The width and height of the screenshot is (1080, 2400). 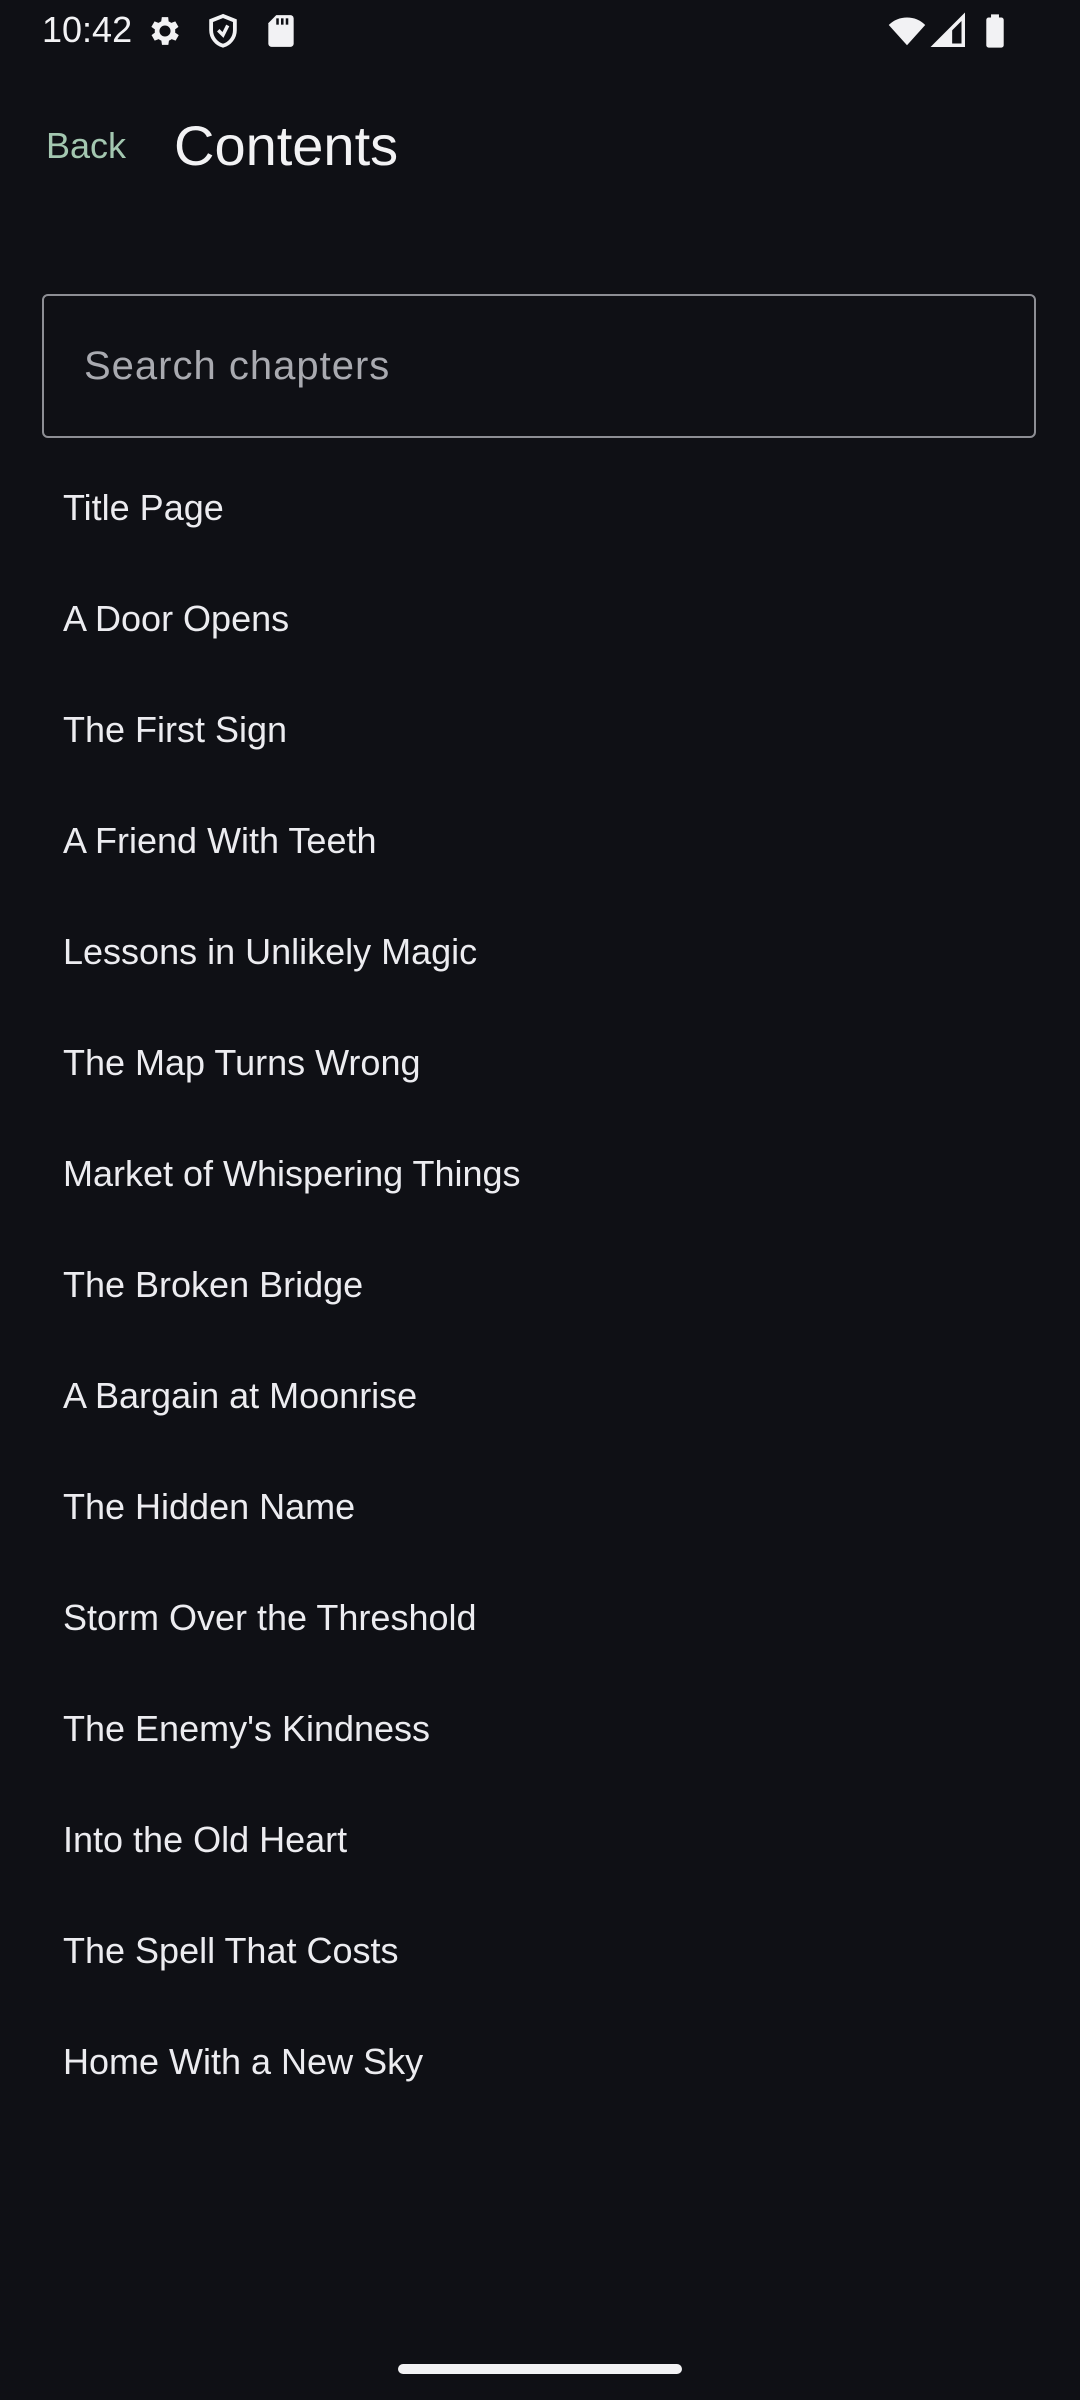 What do you see at coordinates (286, 145) in the screenshot?
I see `page-title: Contents` at bounding box center [286, 145].